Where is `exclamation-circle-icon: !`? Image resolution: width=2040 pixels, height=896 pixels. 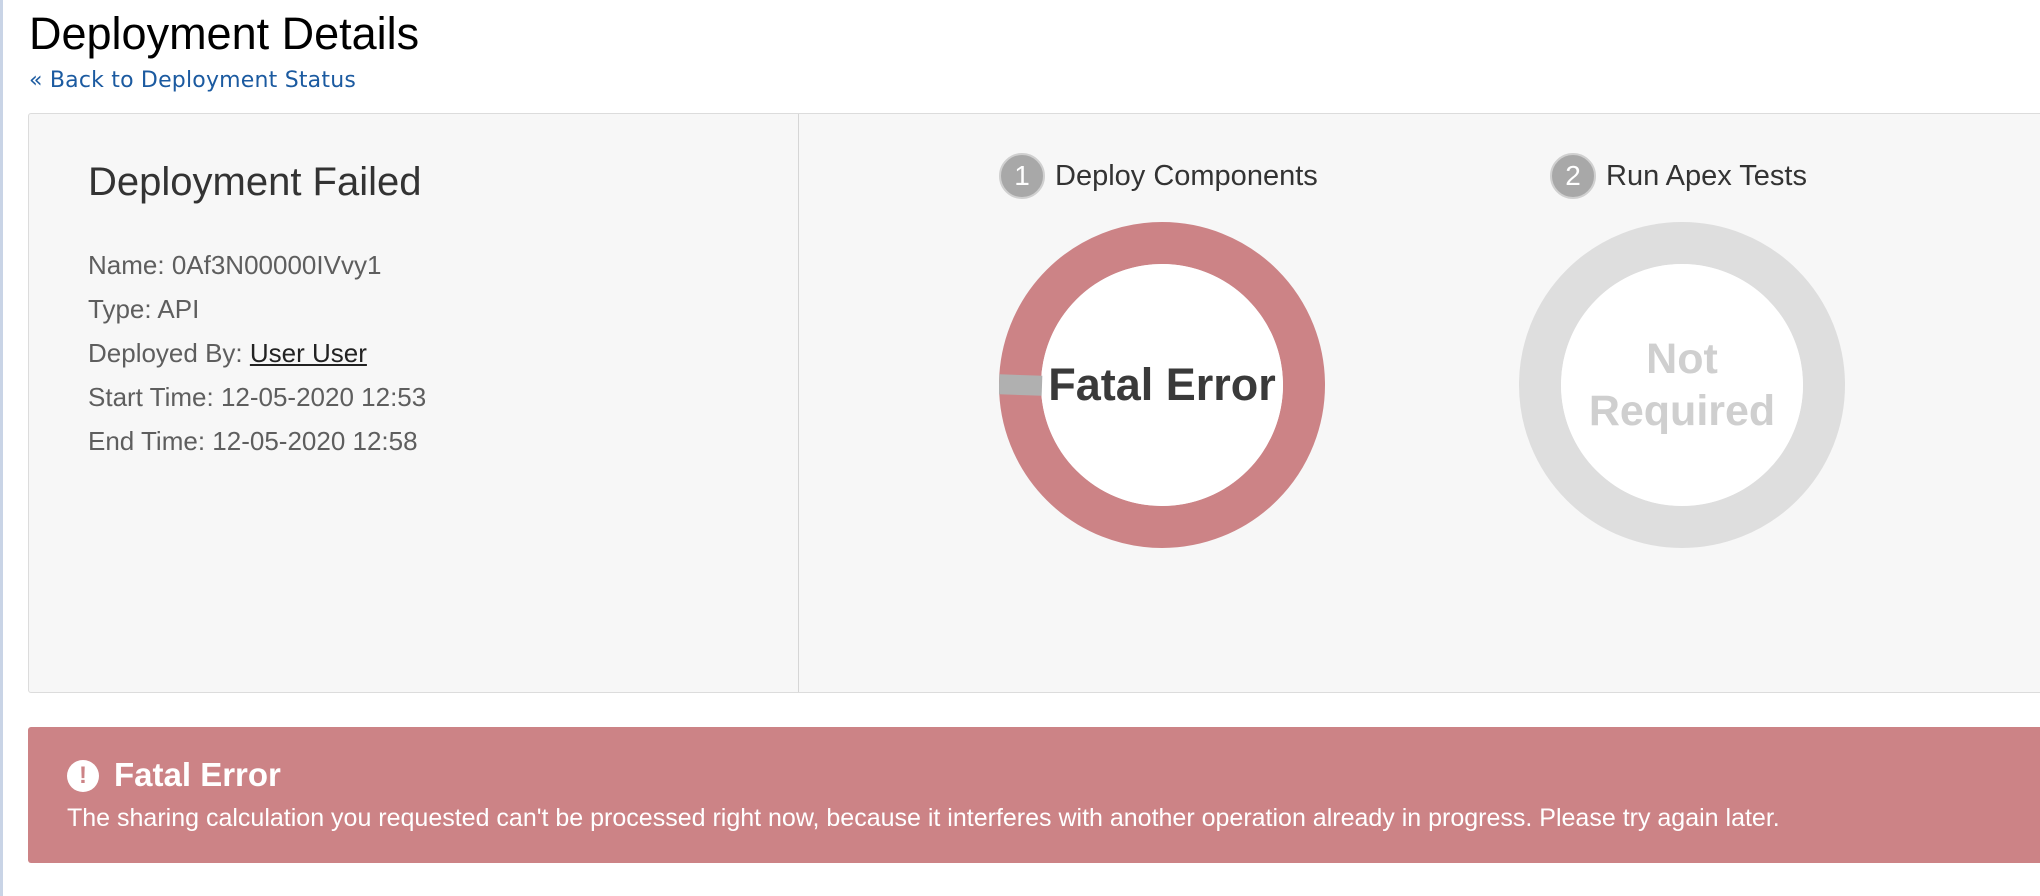
exclamation-circle-icon: ! is located at coordinates (83, 776).